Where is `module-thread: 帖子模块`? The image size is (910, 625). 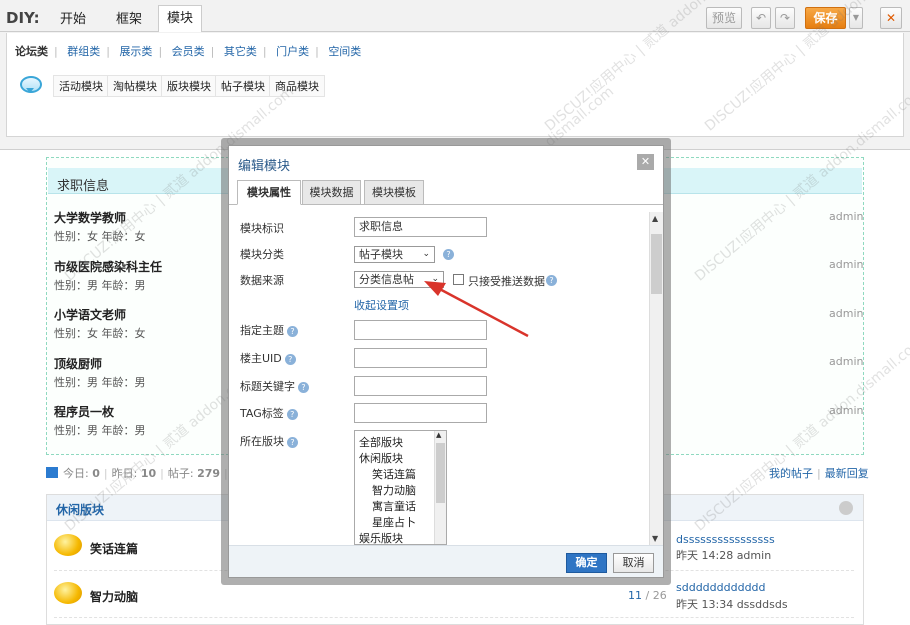
module-thread: 帖子模块 is located at coordinates (243, 86).